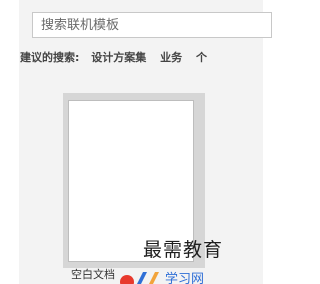 This screenshot has height=284, width=320. What do you see at coordinates (142, 278) in the screenshot?
I see `logo-blue-mark-icon` at bounding box center [142, 278].